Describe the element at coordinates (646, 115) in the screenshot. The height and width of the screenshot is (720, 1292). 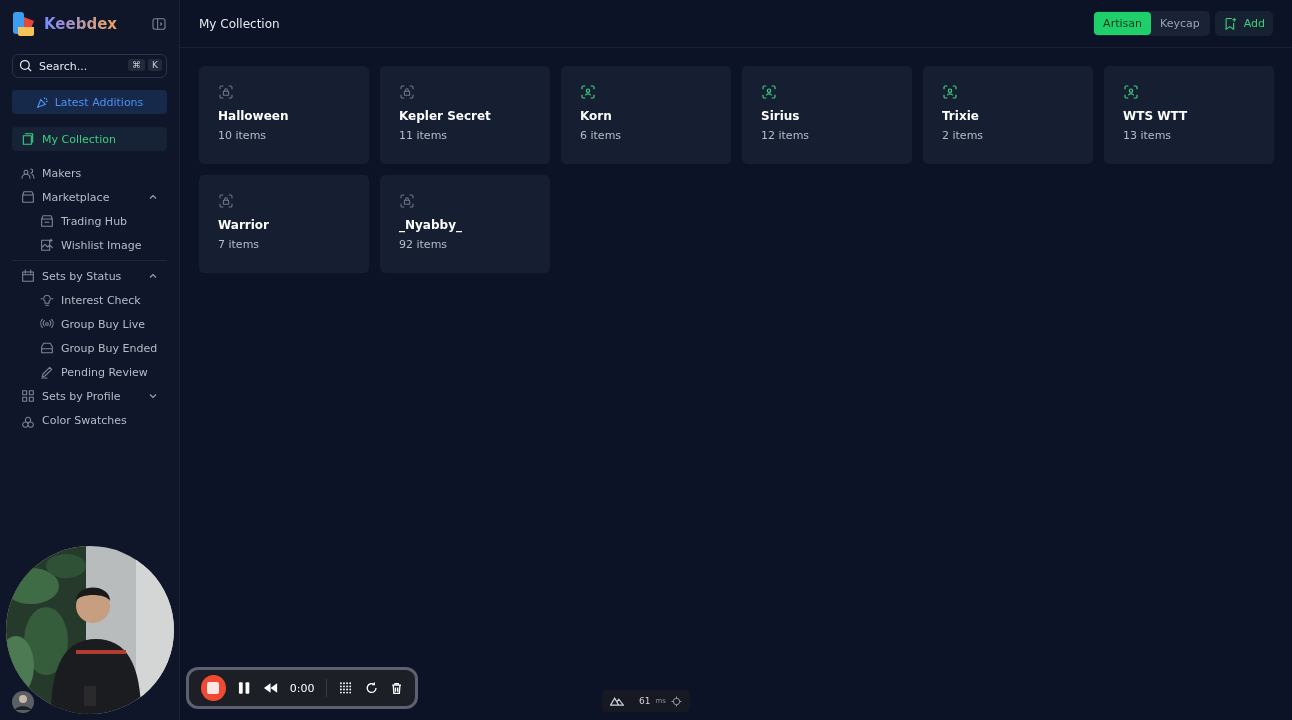
I see `collection-card: Korn 6 items` at that location.